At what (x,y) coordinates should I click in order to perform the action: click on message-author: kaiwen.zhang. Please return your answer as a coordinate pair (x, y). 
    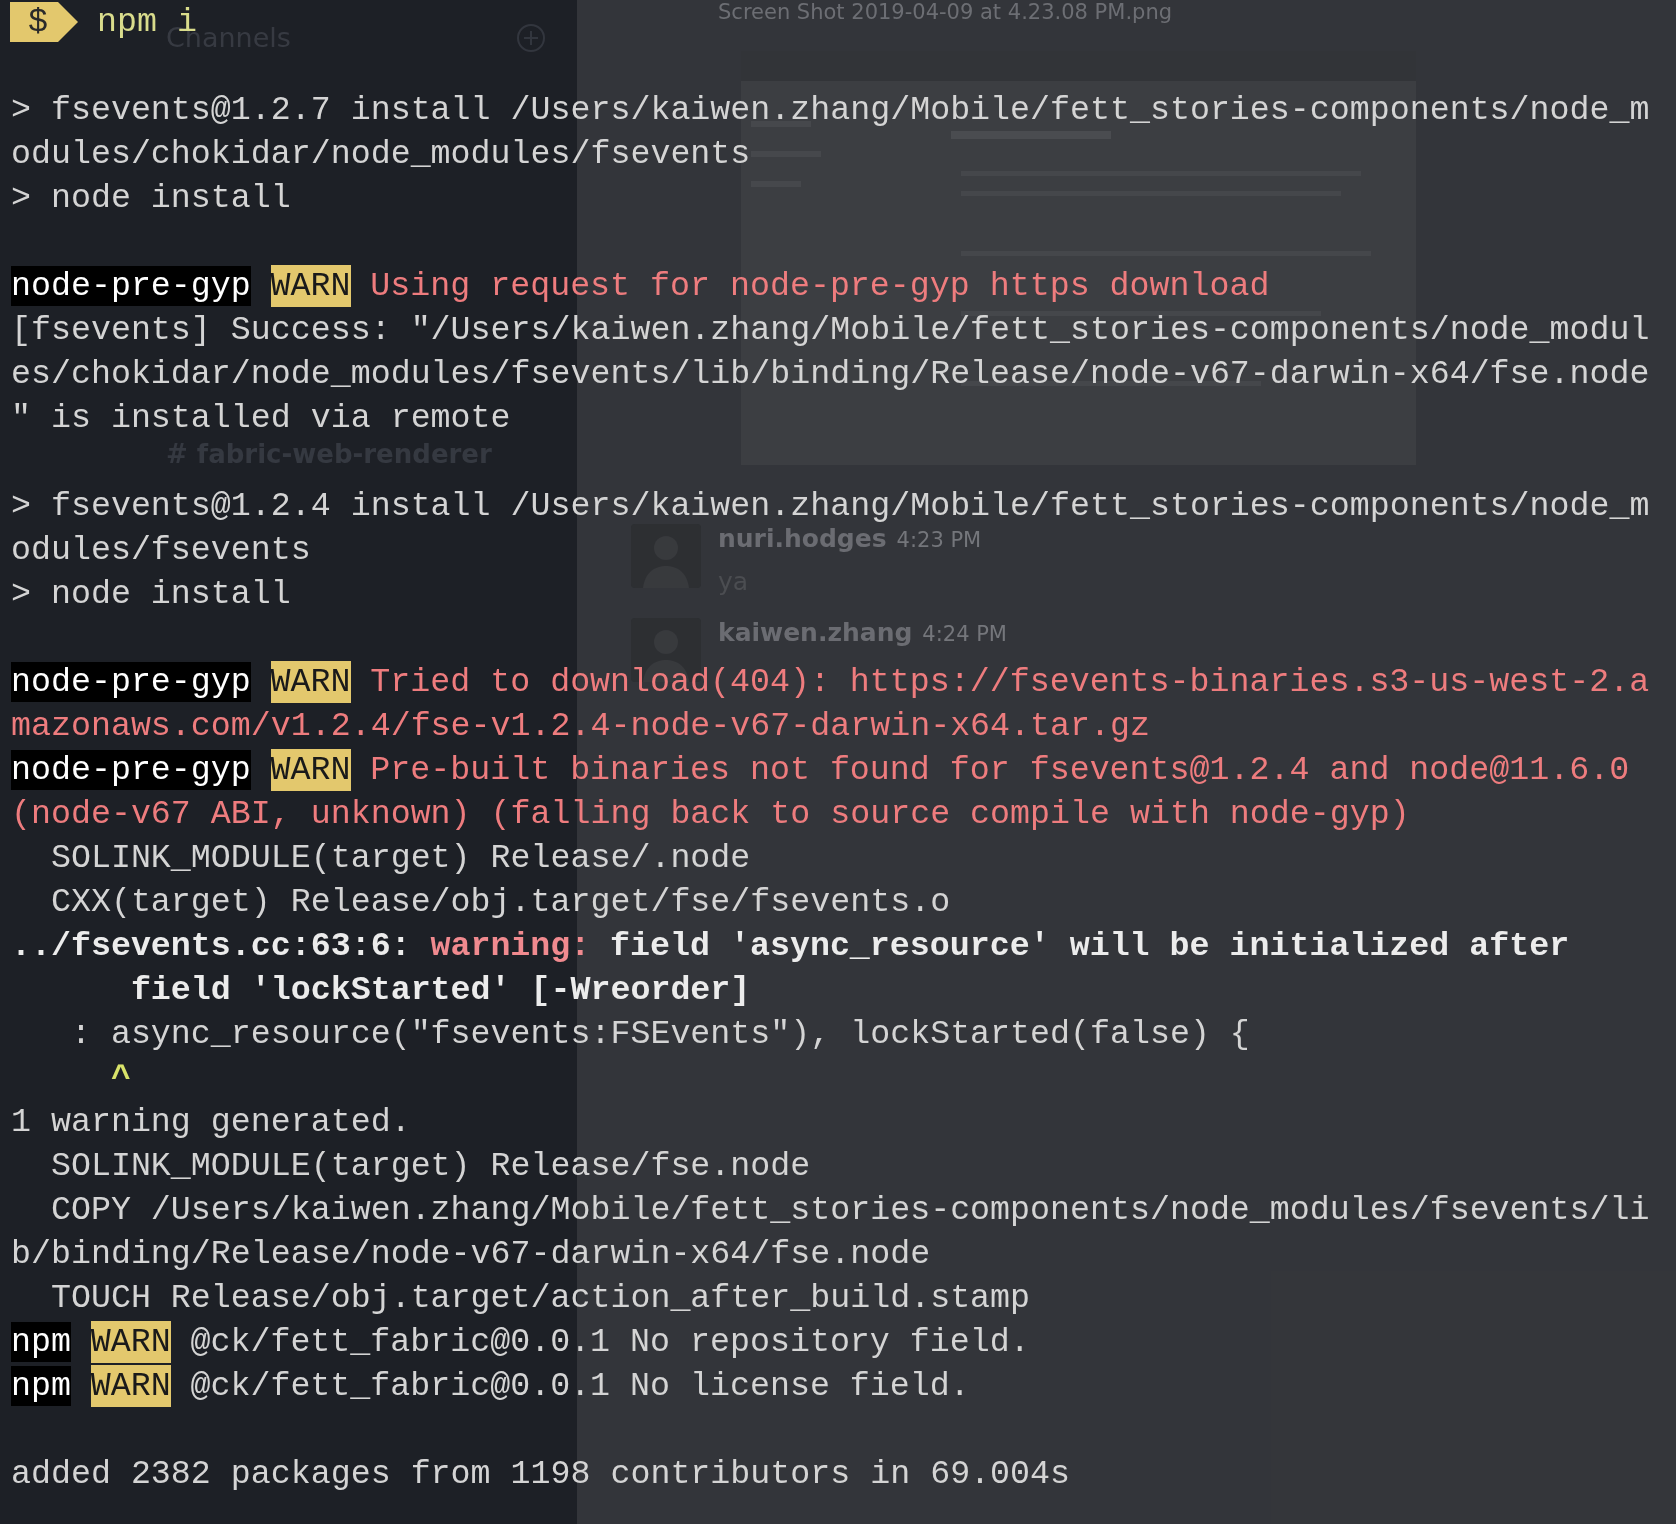
    Looking at the image, I should click on (815, 633).